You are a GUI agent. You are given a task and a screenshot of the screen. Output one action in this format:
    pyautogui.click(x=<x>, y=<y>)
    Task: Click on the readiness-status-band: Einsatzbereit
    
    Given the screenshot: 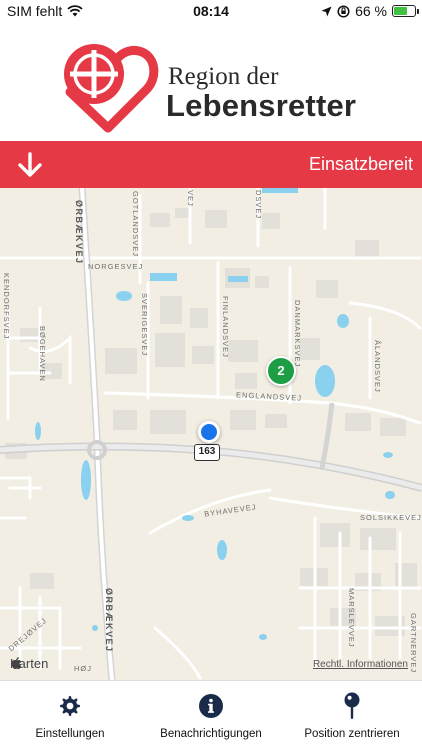 What is the action you would take?
    pyautogui.click(x=211, y=164)
    